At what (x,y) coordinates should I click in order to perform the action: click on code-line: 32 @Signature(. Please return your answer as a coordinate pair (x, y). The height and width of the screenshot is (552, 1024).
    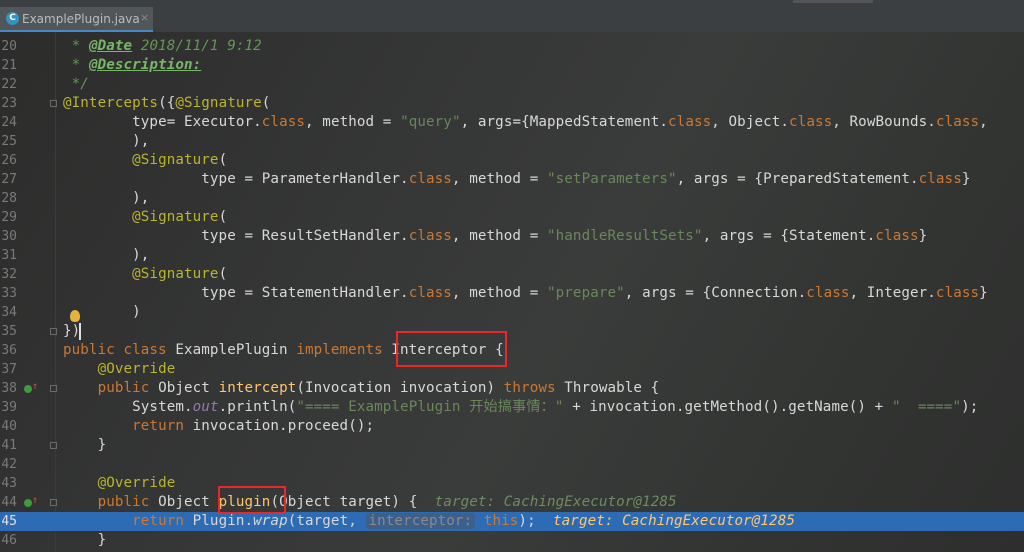
    Looking at the image, I should click on (512, 274).